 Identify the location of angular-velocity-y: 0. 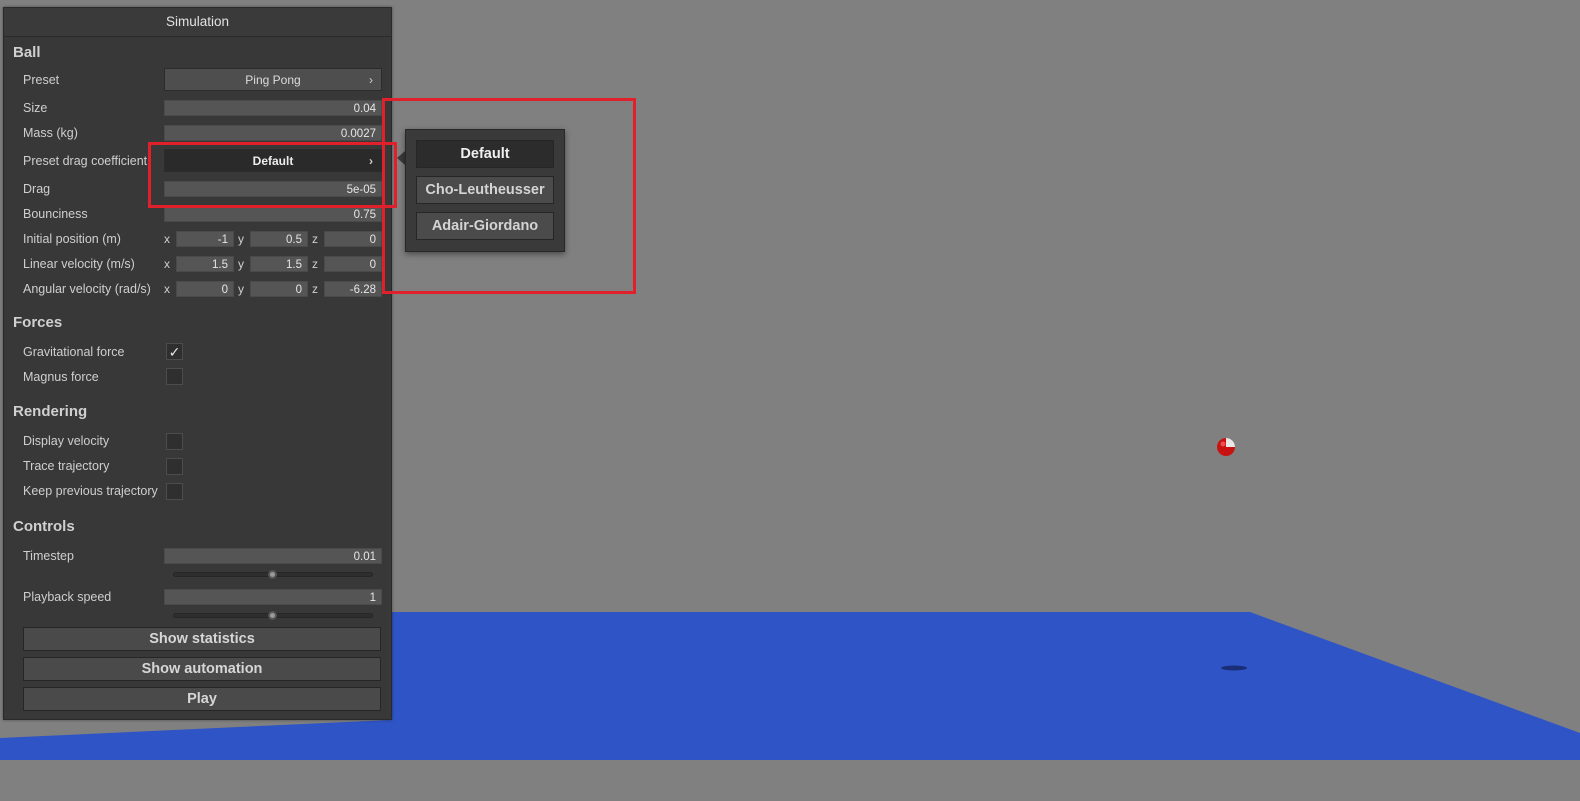
(279, 289).